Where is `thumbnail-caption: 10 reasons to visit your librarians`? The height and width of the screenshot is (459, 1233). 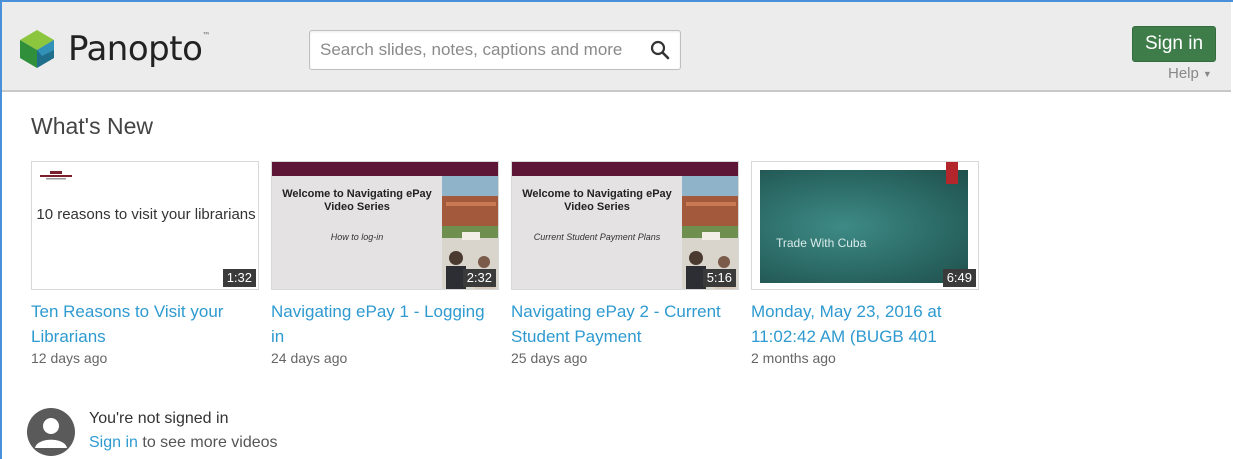
thumbnail-caption: 10 reasons to visit your librarians is located at coordinates (146, 214).